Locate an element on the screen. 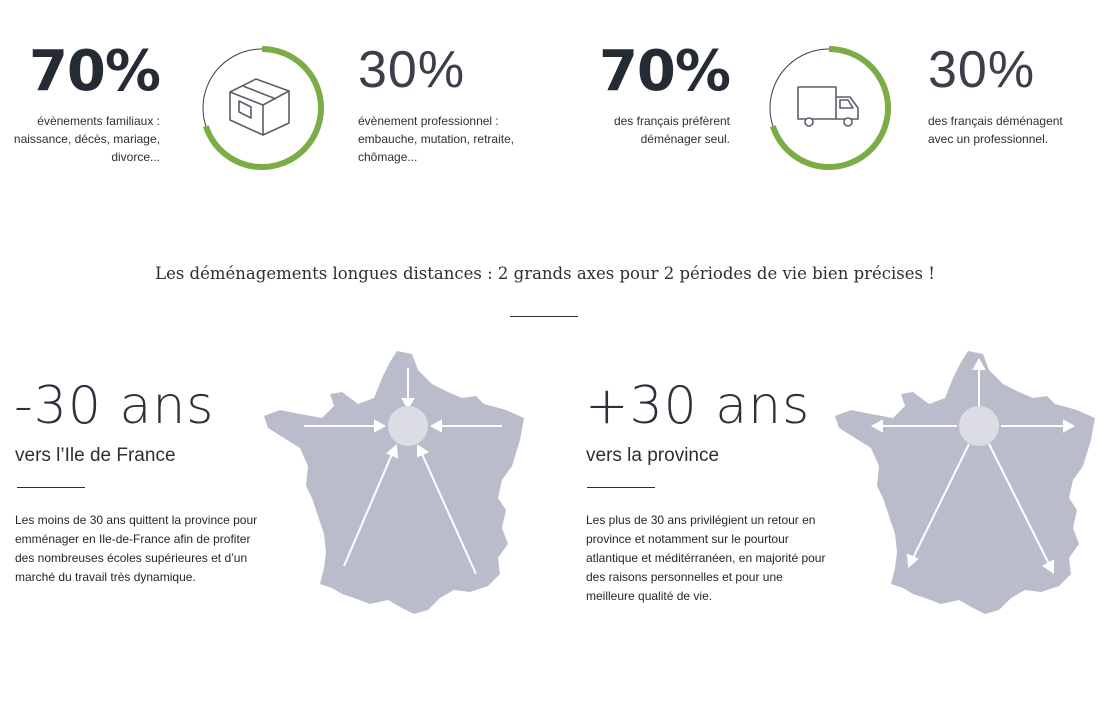 The height and width of the screenshot is (710, 1108). age-over-30: +30 ans is located at coordinates (698, 406).